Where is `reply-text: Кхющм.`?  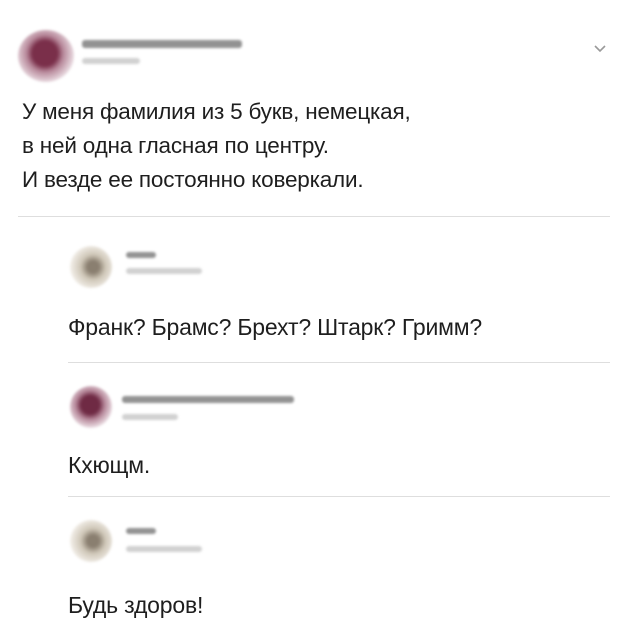
reply-text: Кхющм. is located at coordinates (109, 465).